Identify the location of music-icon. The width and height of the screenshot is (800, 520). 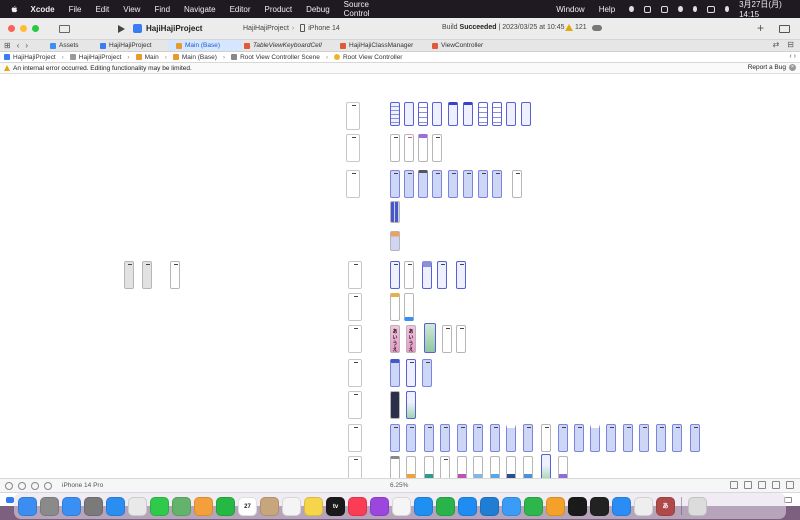
(357, 506).